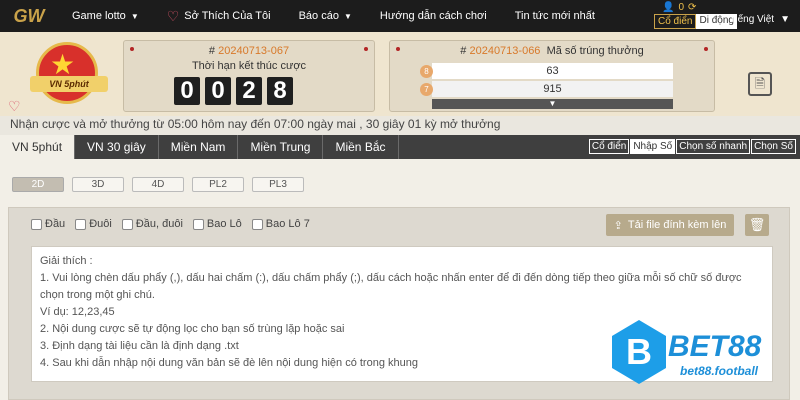 The width and height of the screenshot is (800, 400). Describe the element at coordinates (552, 104) in the screenshot. I see `expand-results-chevron-icon: ▼` at that location.